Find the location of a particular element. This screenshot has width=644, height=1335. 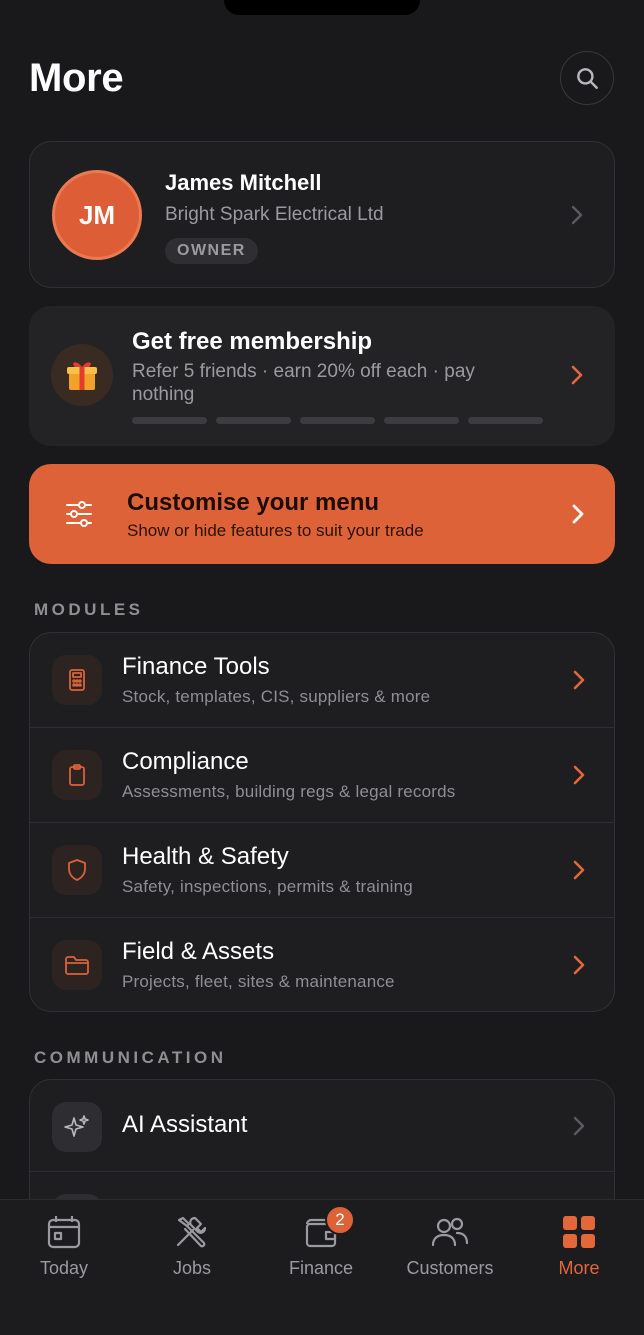

customise-title: Customise your menu is located at coordinates (253, 502).